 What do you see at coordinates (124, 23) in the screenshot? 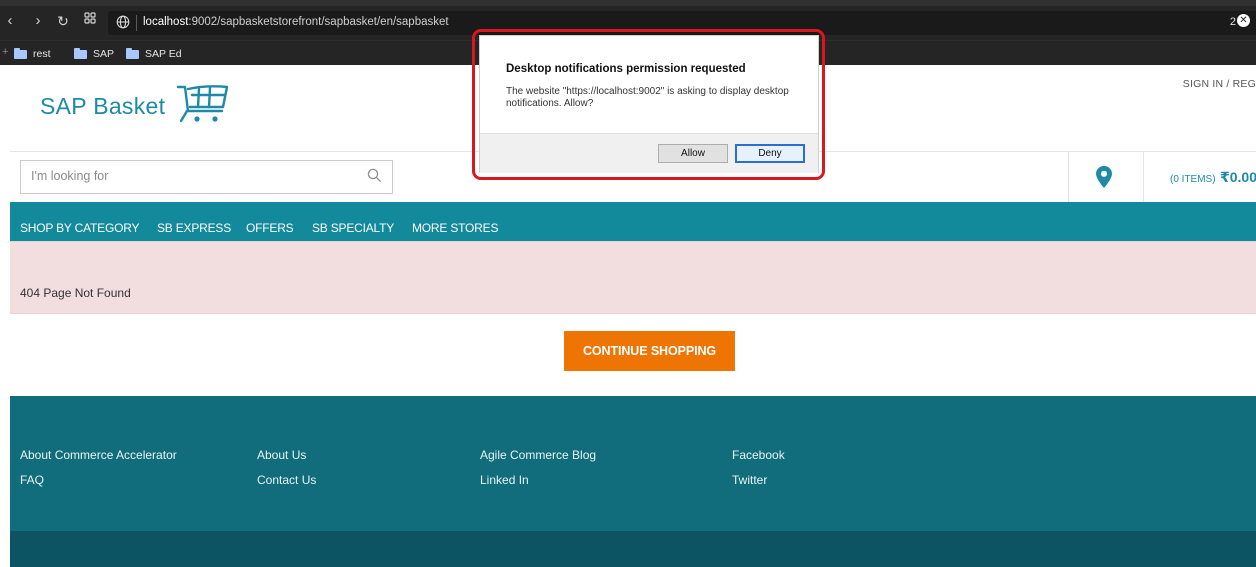
I see `globe-icon` at bounding box center [124, 23].